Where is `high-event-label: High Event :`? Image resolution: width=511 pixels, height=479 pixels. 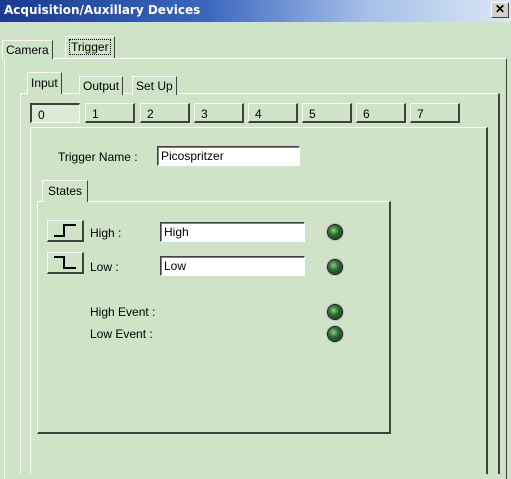 high-event-label: High Event : is located at coordinates (123, 312).